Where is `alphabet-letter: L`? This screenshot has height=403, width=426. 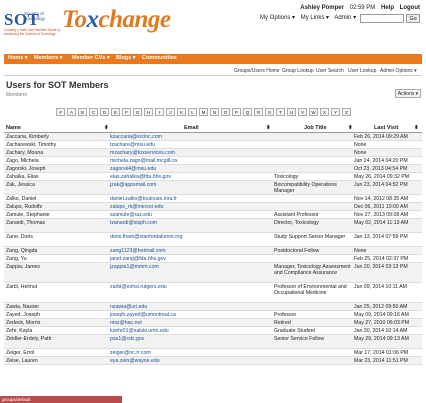 alphabet-letter: L is located at coordinates (192, 112).